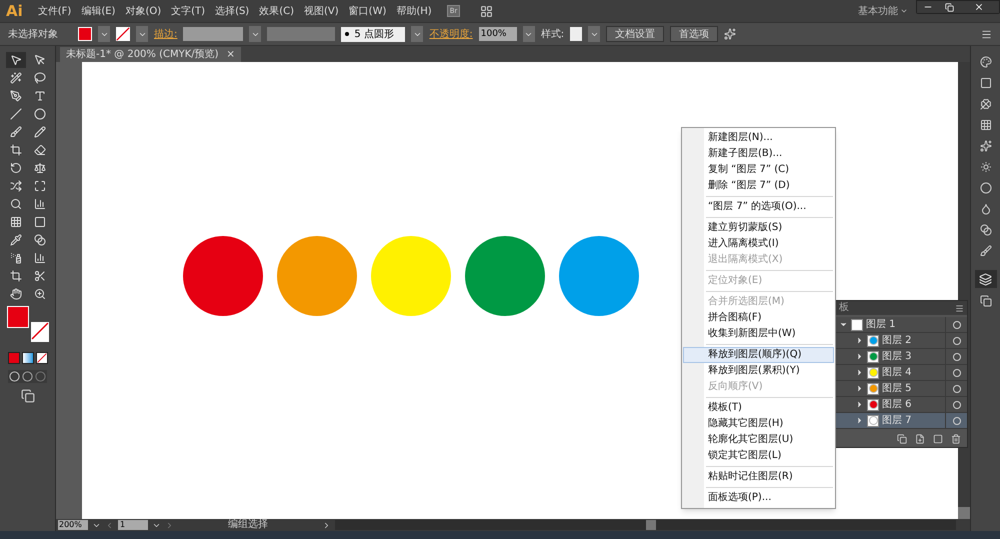 The width and height of the screenshot is (1000, 539). What do you see at coordinates (326, 525) in the screenshot?
I see `status-menu-icon` at bounding box center [326, 525].